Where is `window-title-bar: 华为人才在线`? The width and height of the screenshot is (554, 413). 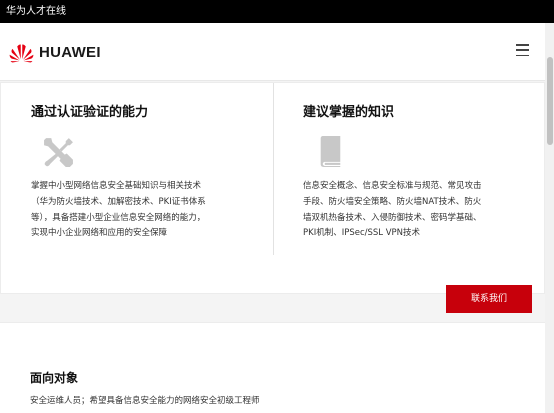 window-title-bar: 华为人才在线 is located at coordinates (277, 11).